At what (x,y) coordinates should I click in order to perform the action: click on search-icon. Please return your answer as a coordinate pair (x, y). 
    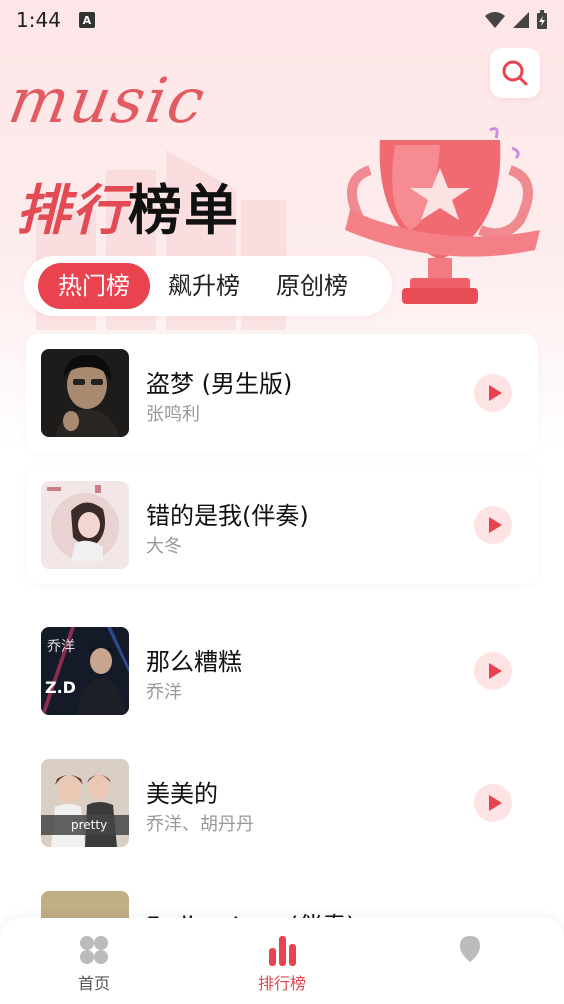
    Looking at the image, I should click on (515, 73).